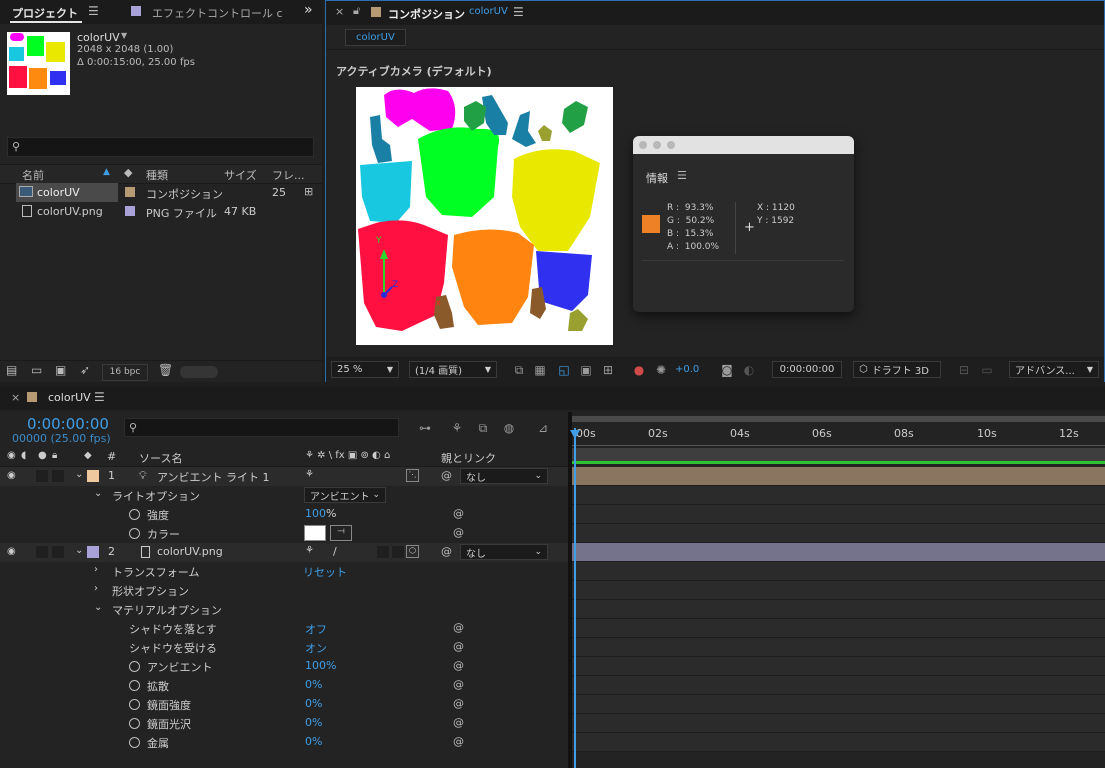  Describe the element at coordinates (575, 598) in the screenshot. I see `playhead` at that location.